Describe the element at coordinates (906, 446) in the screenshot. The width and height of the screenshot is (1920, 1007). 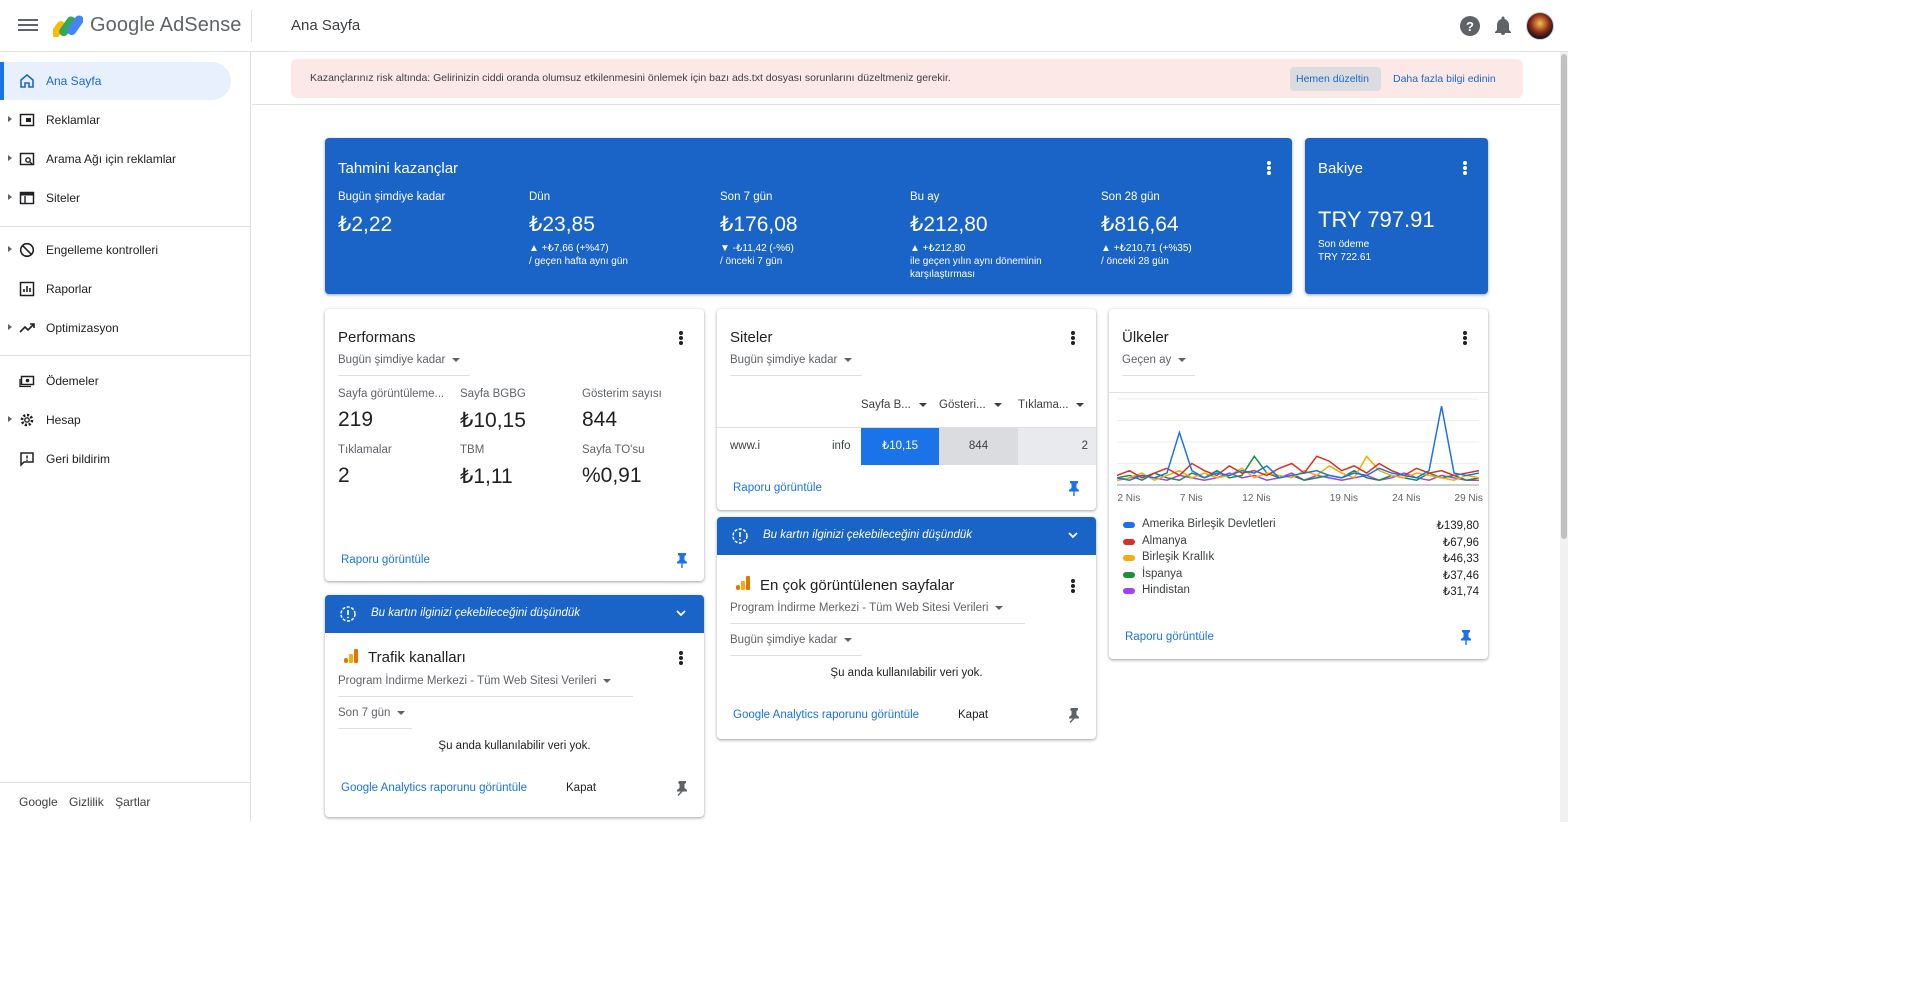
I see `table-row: www.i info ₺10,15 844 2` at that location.